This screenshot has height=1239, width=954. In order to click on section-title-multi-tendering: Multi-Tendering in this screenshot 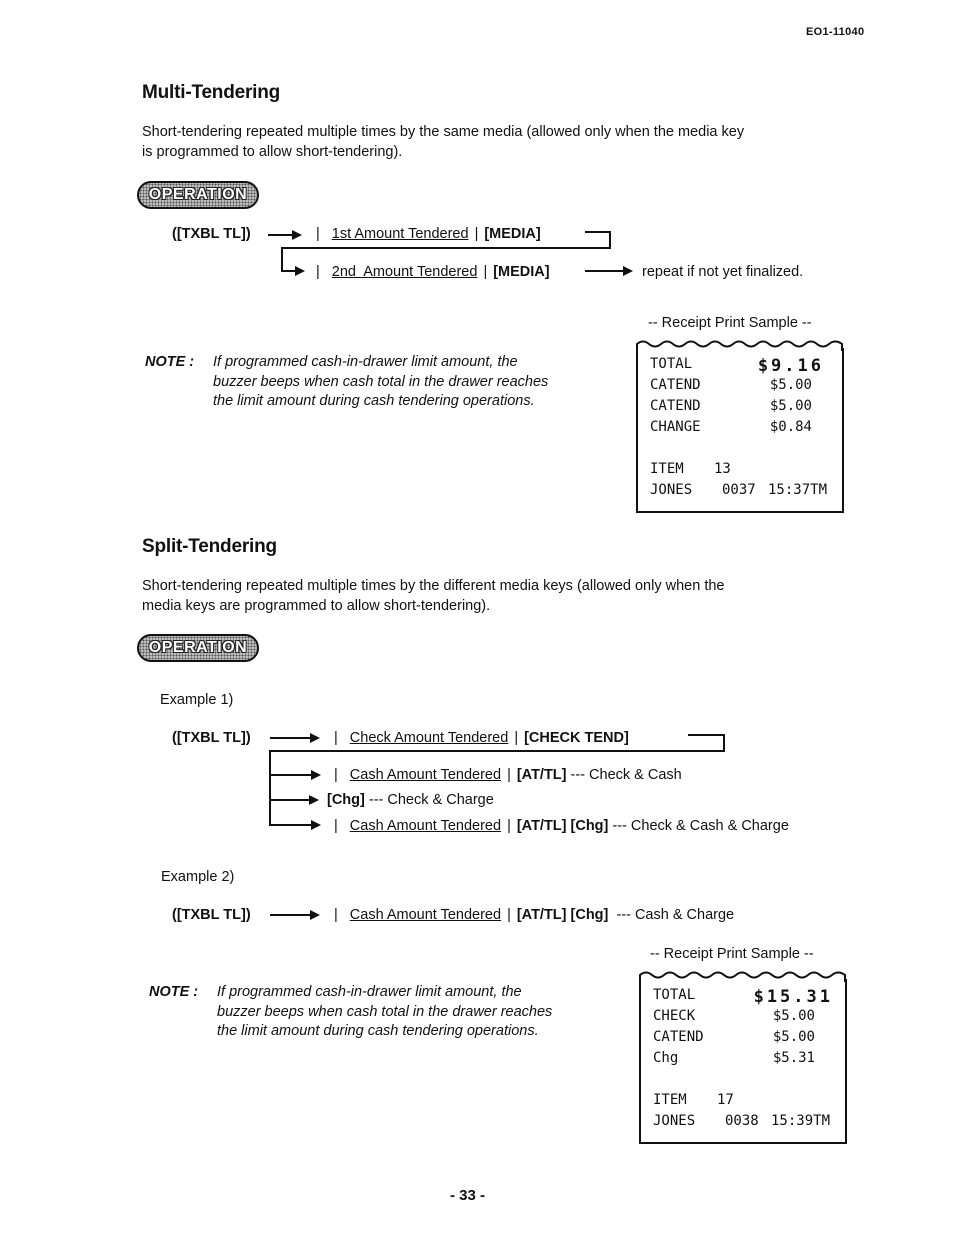, I will do `click(211, 92)`.